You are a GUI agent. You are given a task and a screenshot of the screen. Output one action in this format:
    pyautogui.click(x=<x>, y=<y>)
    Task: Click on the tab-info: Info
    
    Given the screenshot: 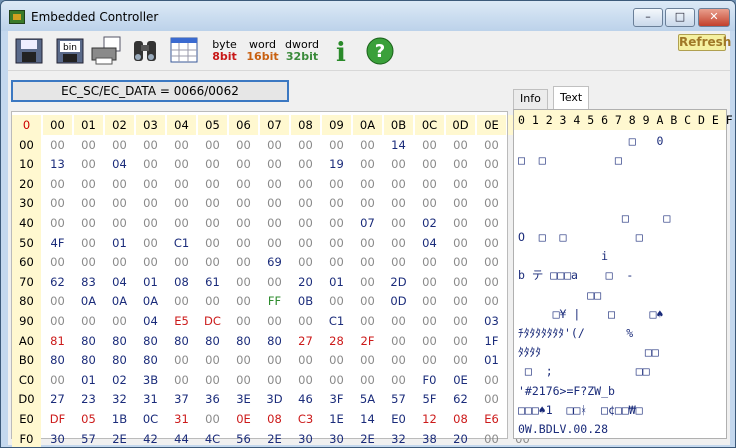 What is the action you would take?
    pyautogui.click(x=530, y=99)
    